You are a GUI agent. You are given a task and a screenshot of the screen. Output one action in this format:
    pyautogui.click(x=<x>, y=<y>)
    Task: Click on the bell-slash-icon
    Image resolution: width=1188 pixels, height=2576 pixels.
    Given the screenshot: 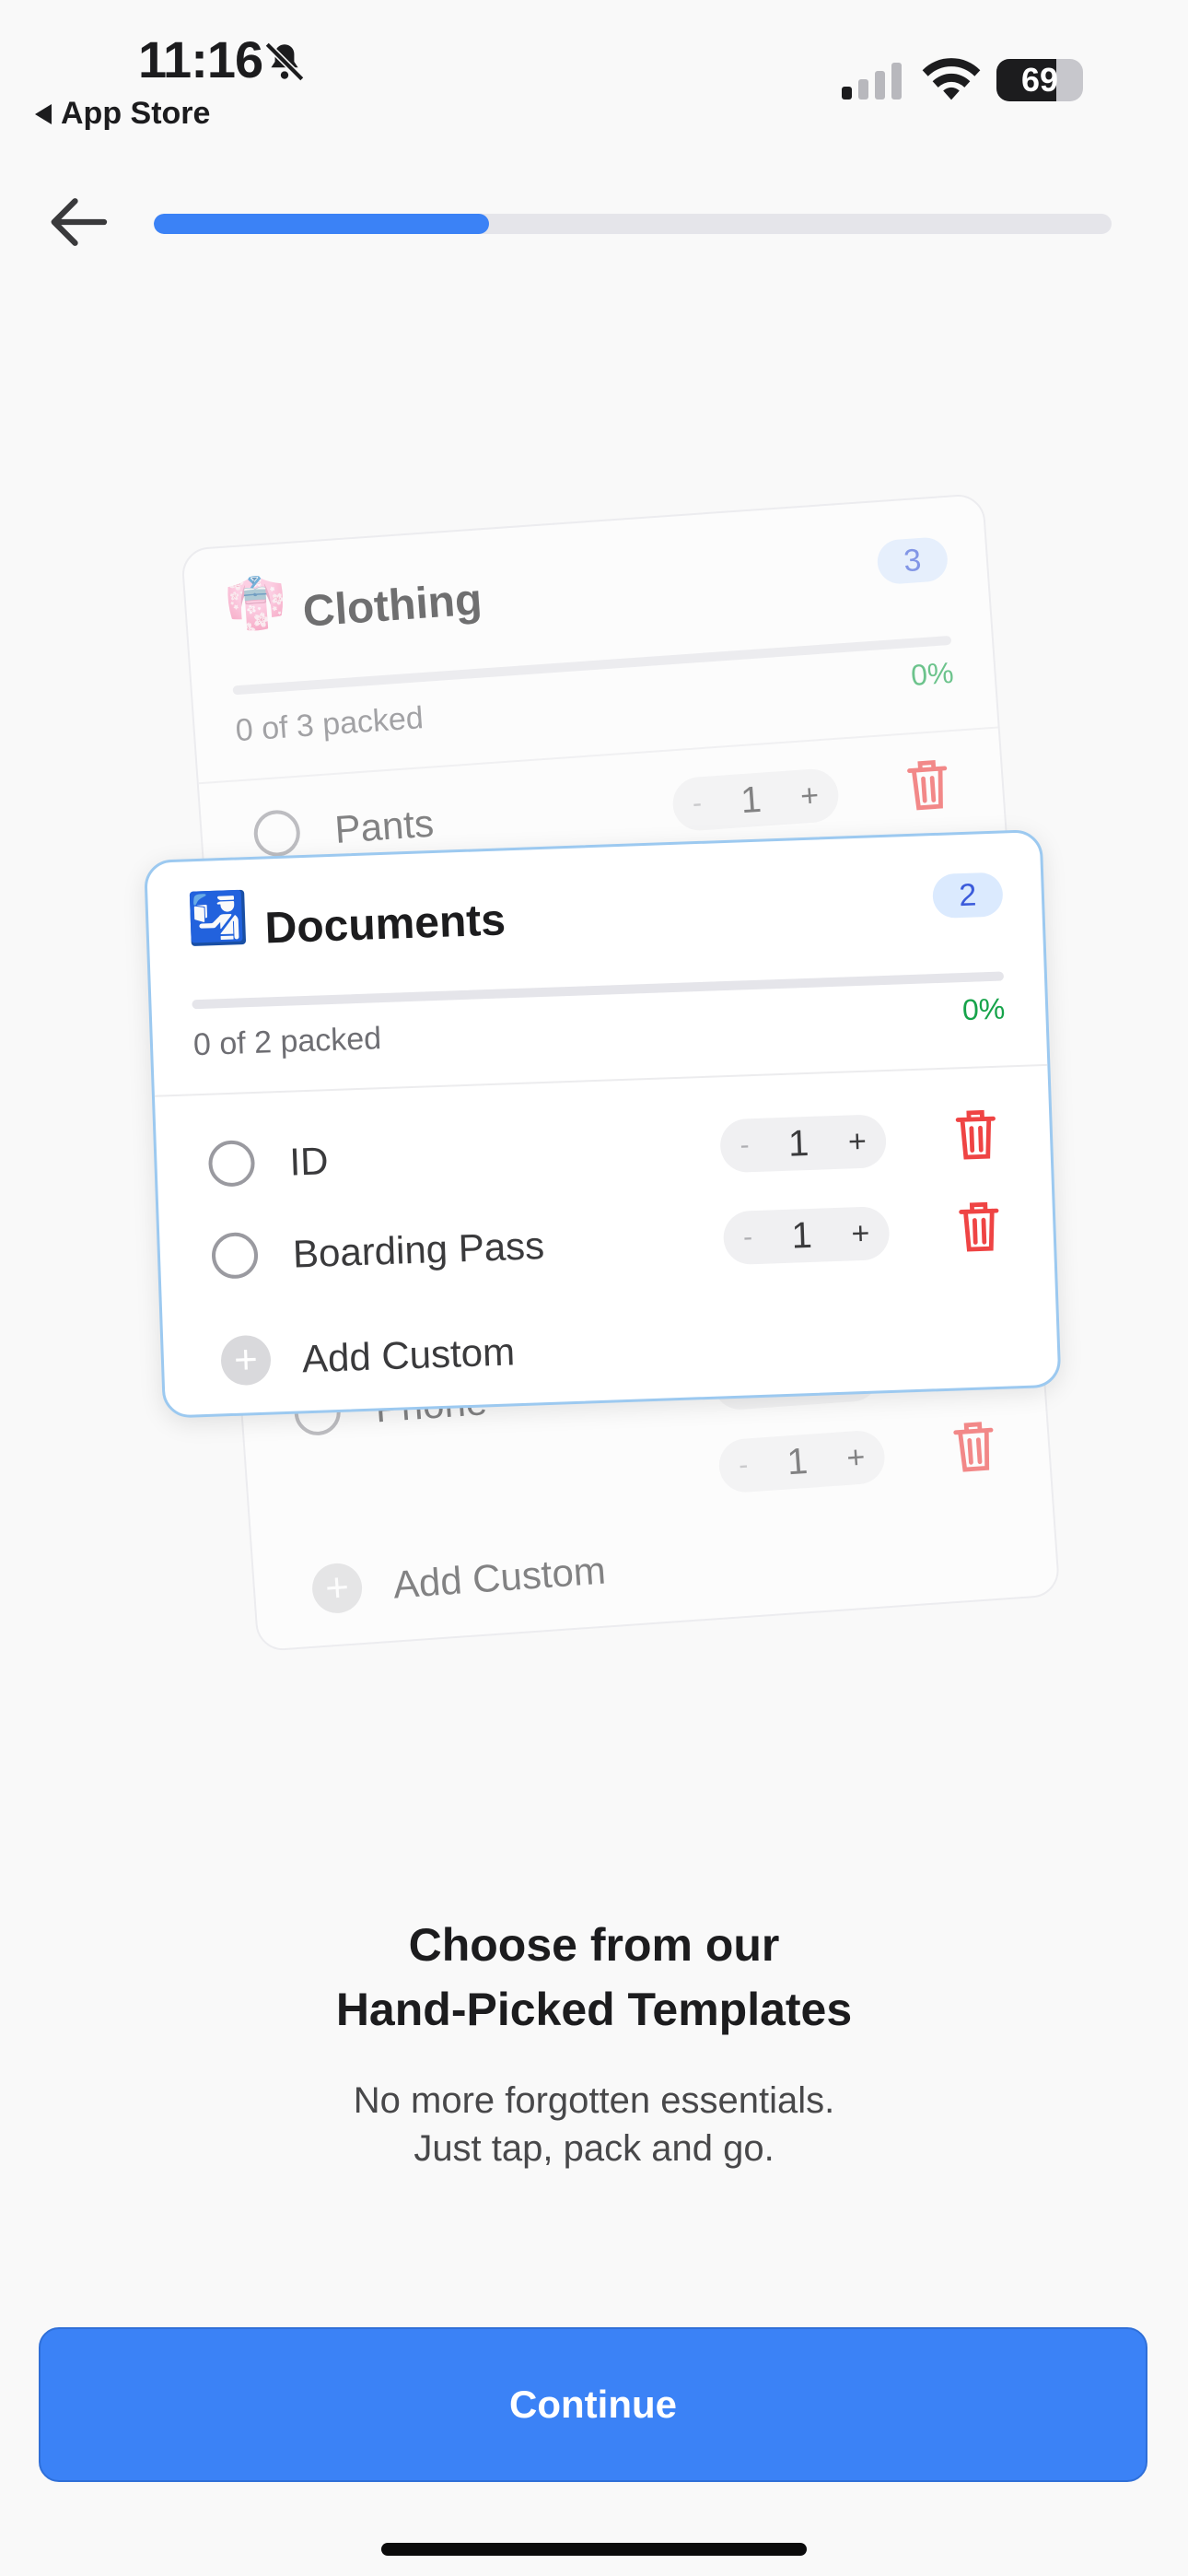 What is the action you would take?
    pyautogui.click(x=284, y=61)
    